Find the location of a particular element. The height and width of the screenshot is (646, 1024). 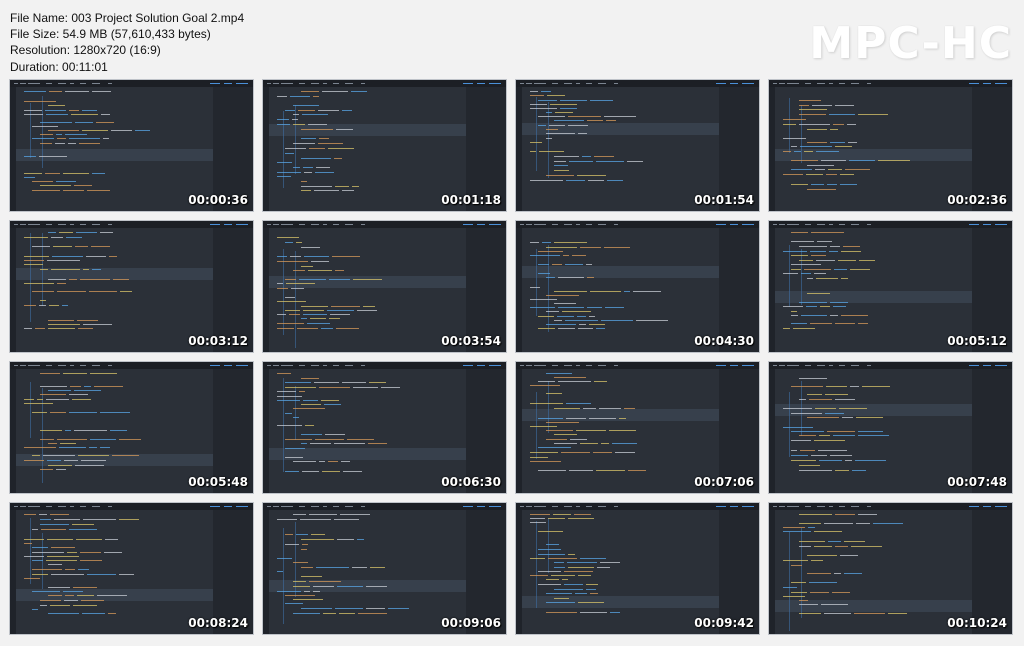

thumbnail-frame: 00:09:06 is located at coordinates (384, 568).